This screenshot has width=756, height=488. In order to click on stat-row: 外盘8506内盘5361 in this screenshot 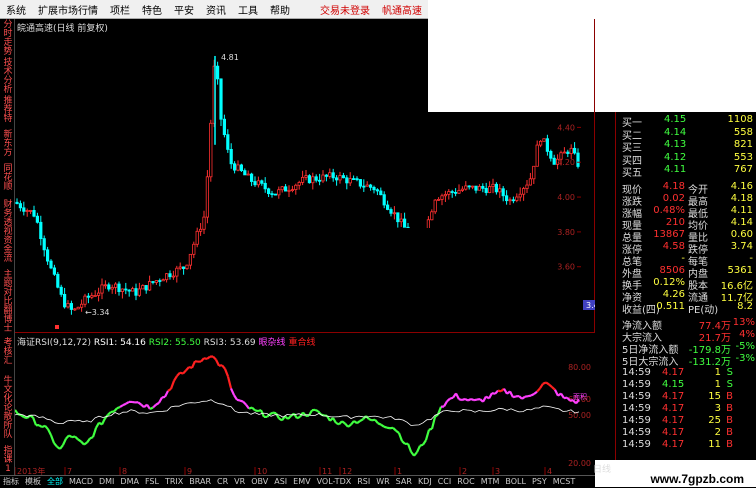, I will do `click(686, 271)`.